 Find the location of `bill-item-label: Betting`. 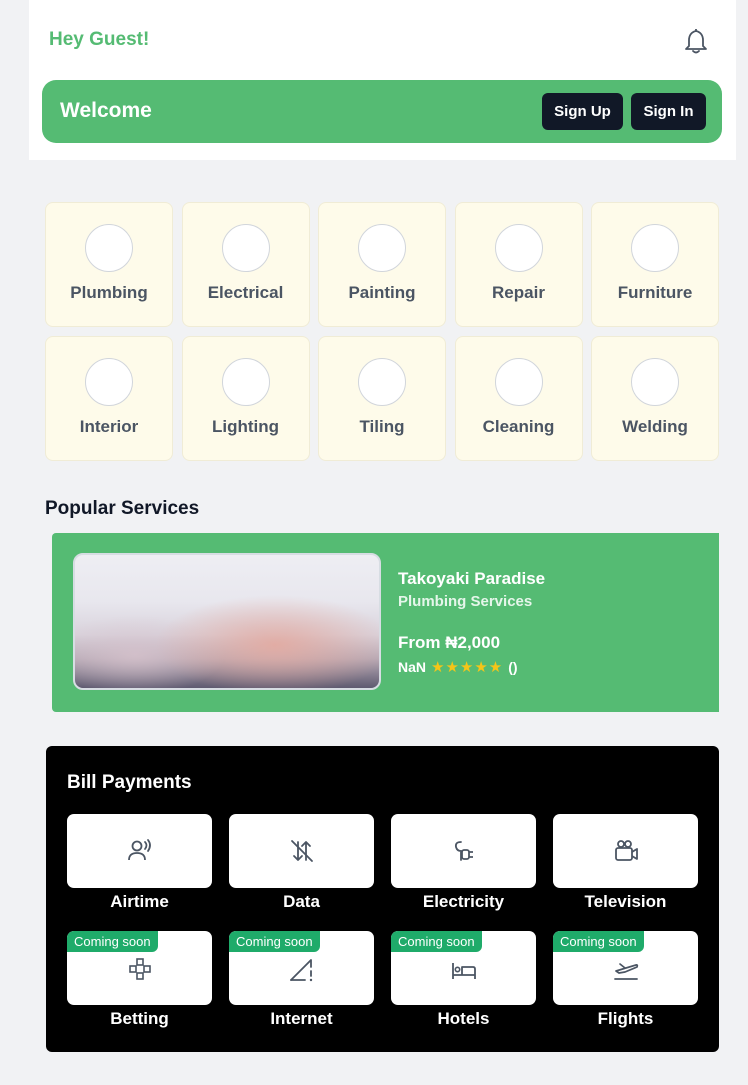

bill-item-label: Betting is located at coordinates (139, 1018).